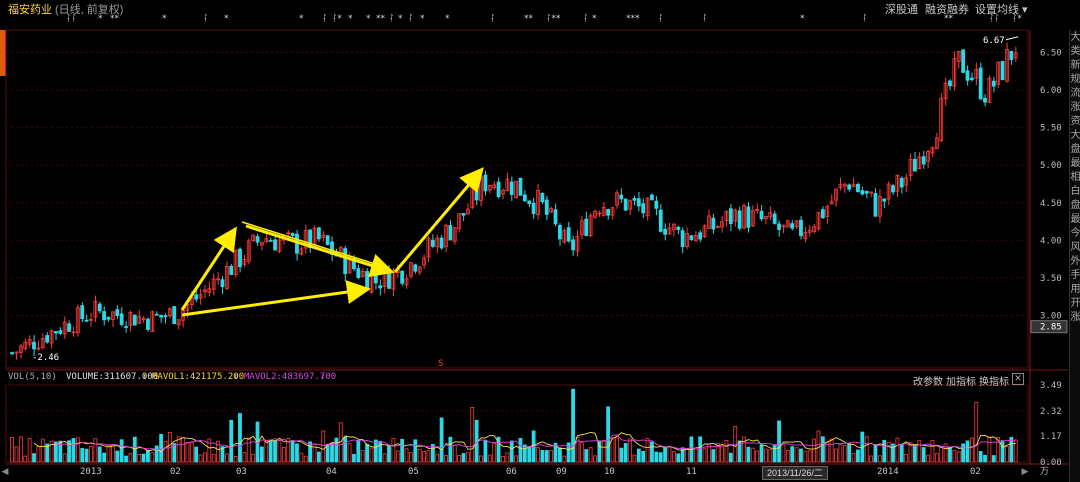  Describe the element at coordinates (1075, 276) in the screenshot. I see `side-tab: 手` at that location.